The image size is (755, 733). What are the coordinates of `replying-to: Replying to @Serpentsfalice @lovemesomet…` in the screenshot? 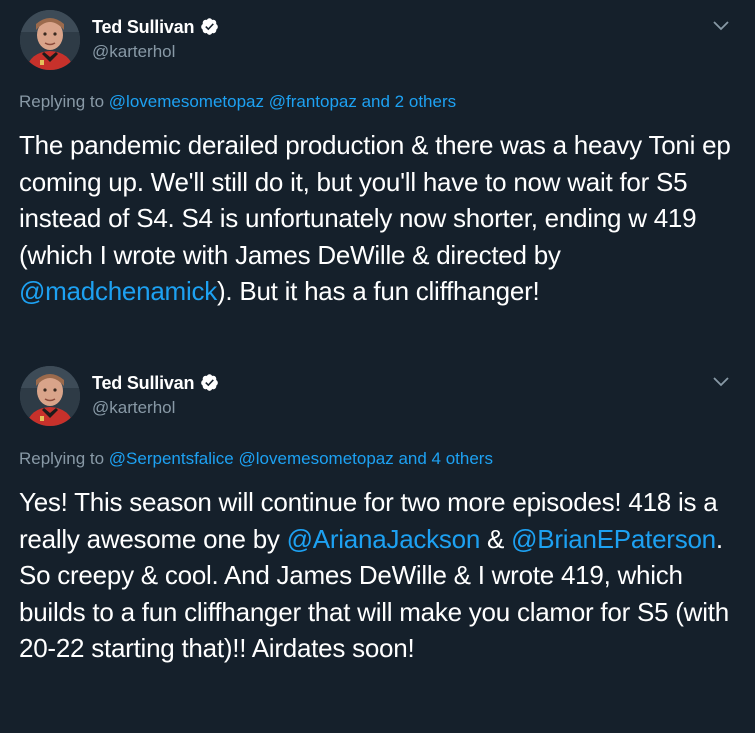 It's located at (256, 459).